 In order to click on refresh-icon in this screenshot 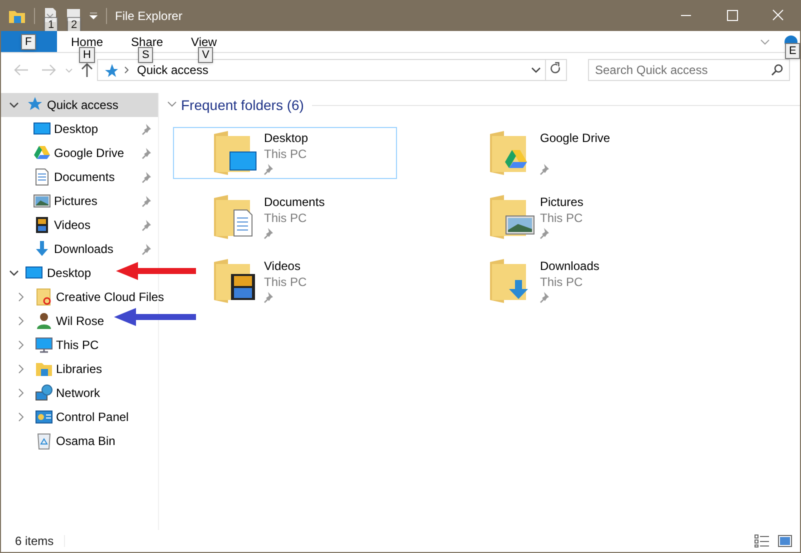, I will do `click(556, 70)`.